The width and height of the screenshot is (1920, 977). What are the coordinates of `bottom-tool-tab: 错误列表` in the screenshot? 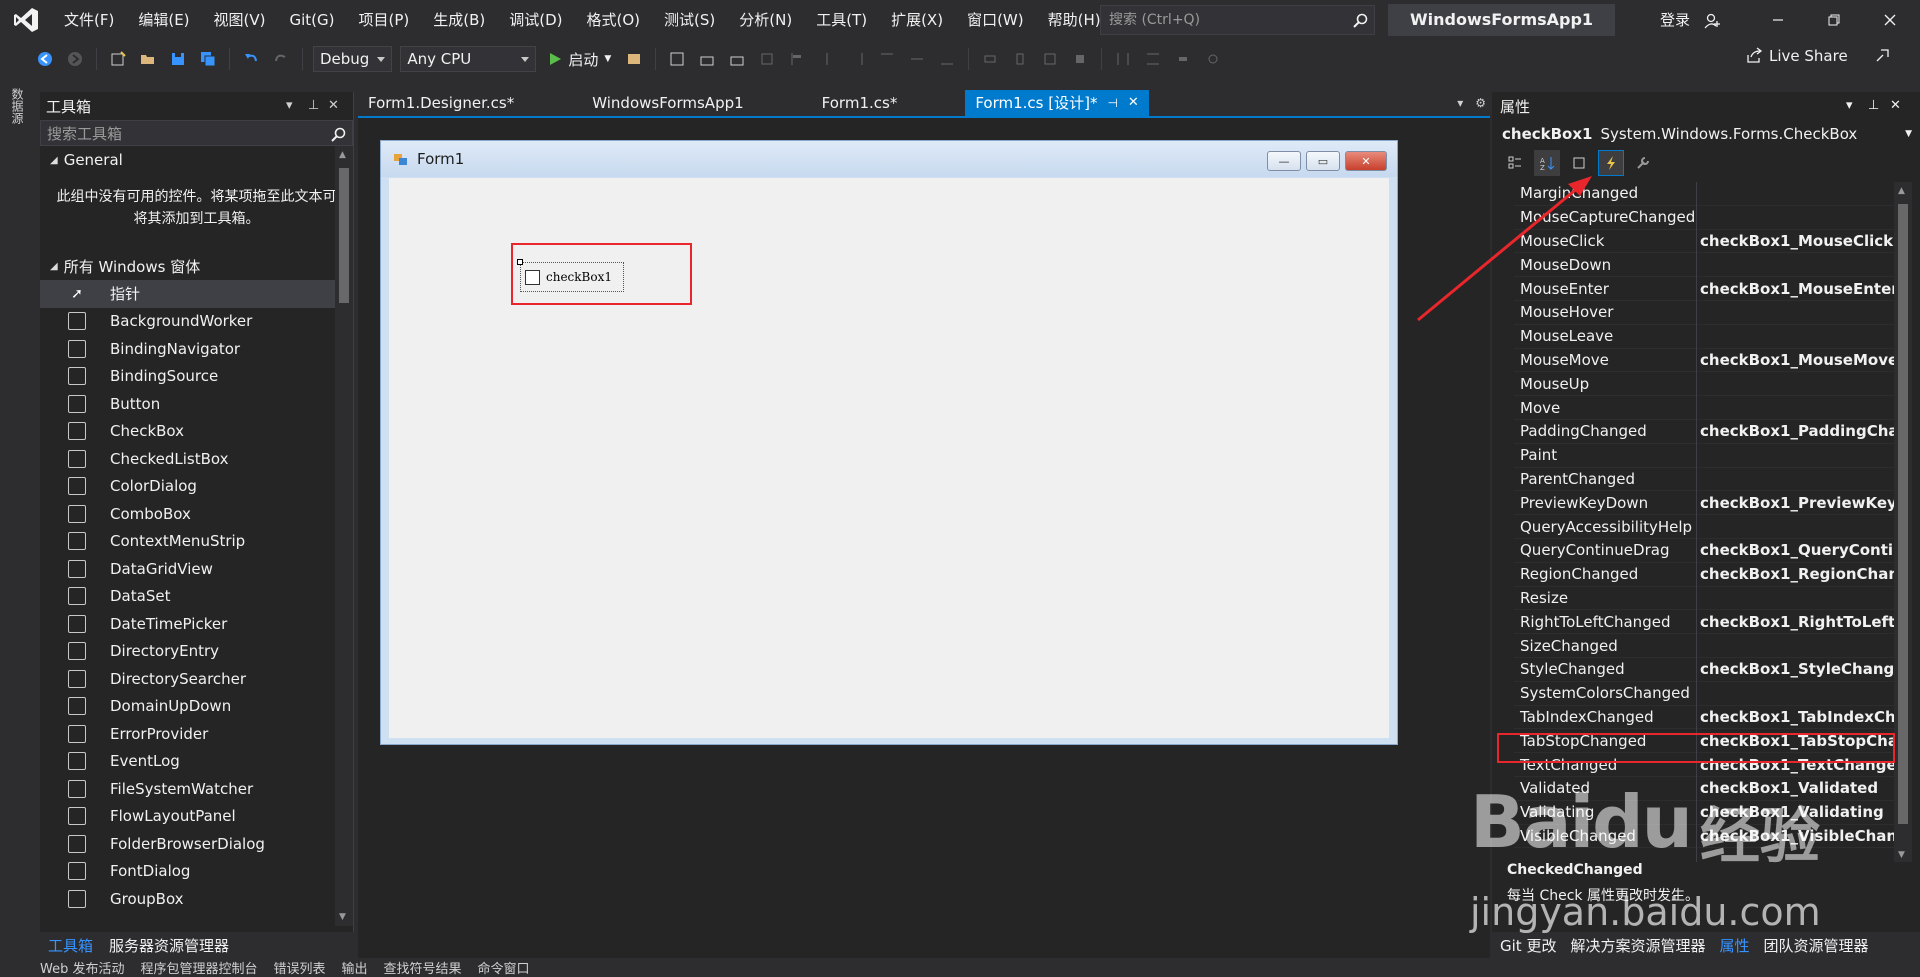 It's located at (300, 967).